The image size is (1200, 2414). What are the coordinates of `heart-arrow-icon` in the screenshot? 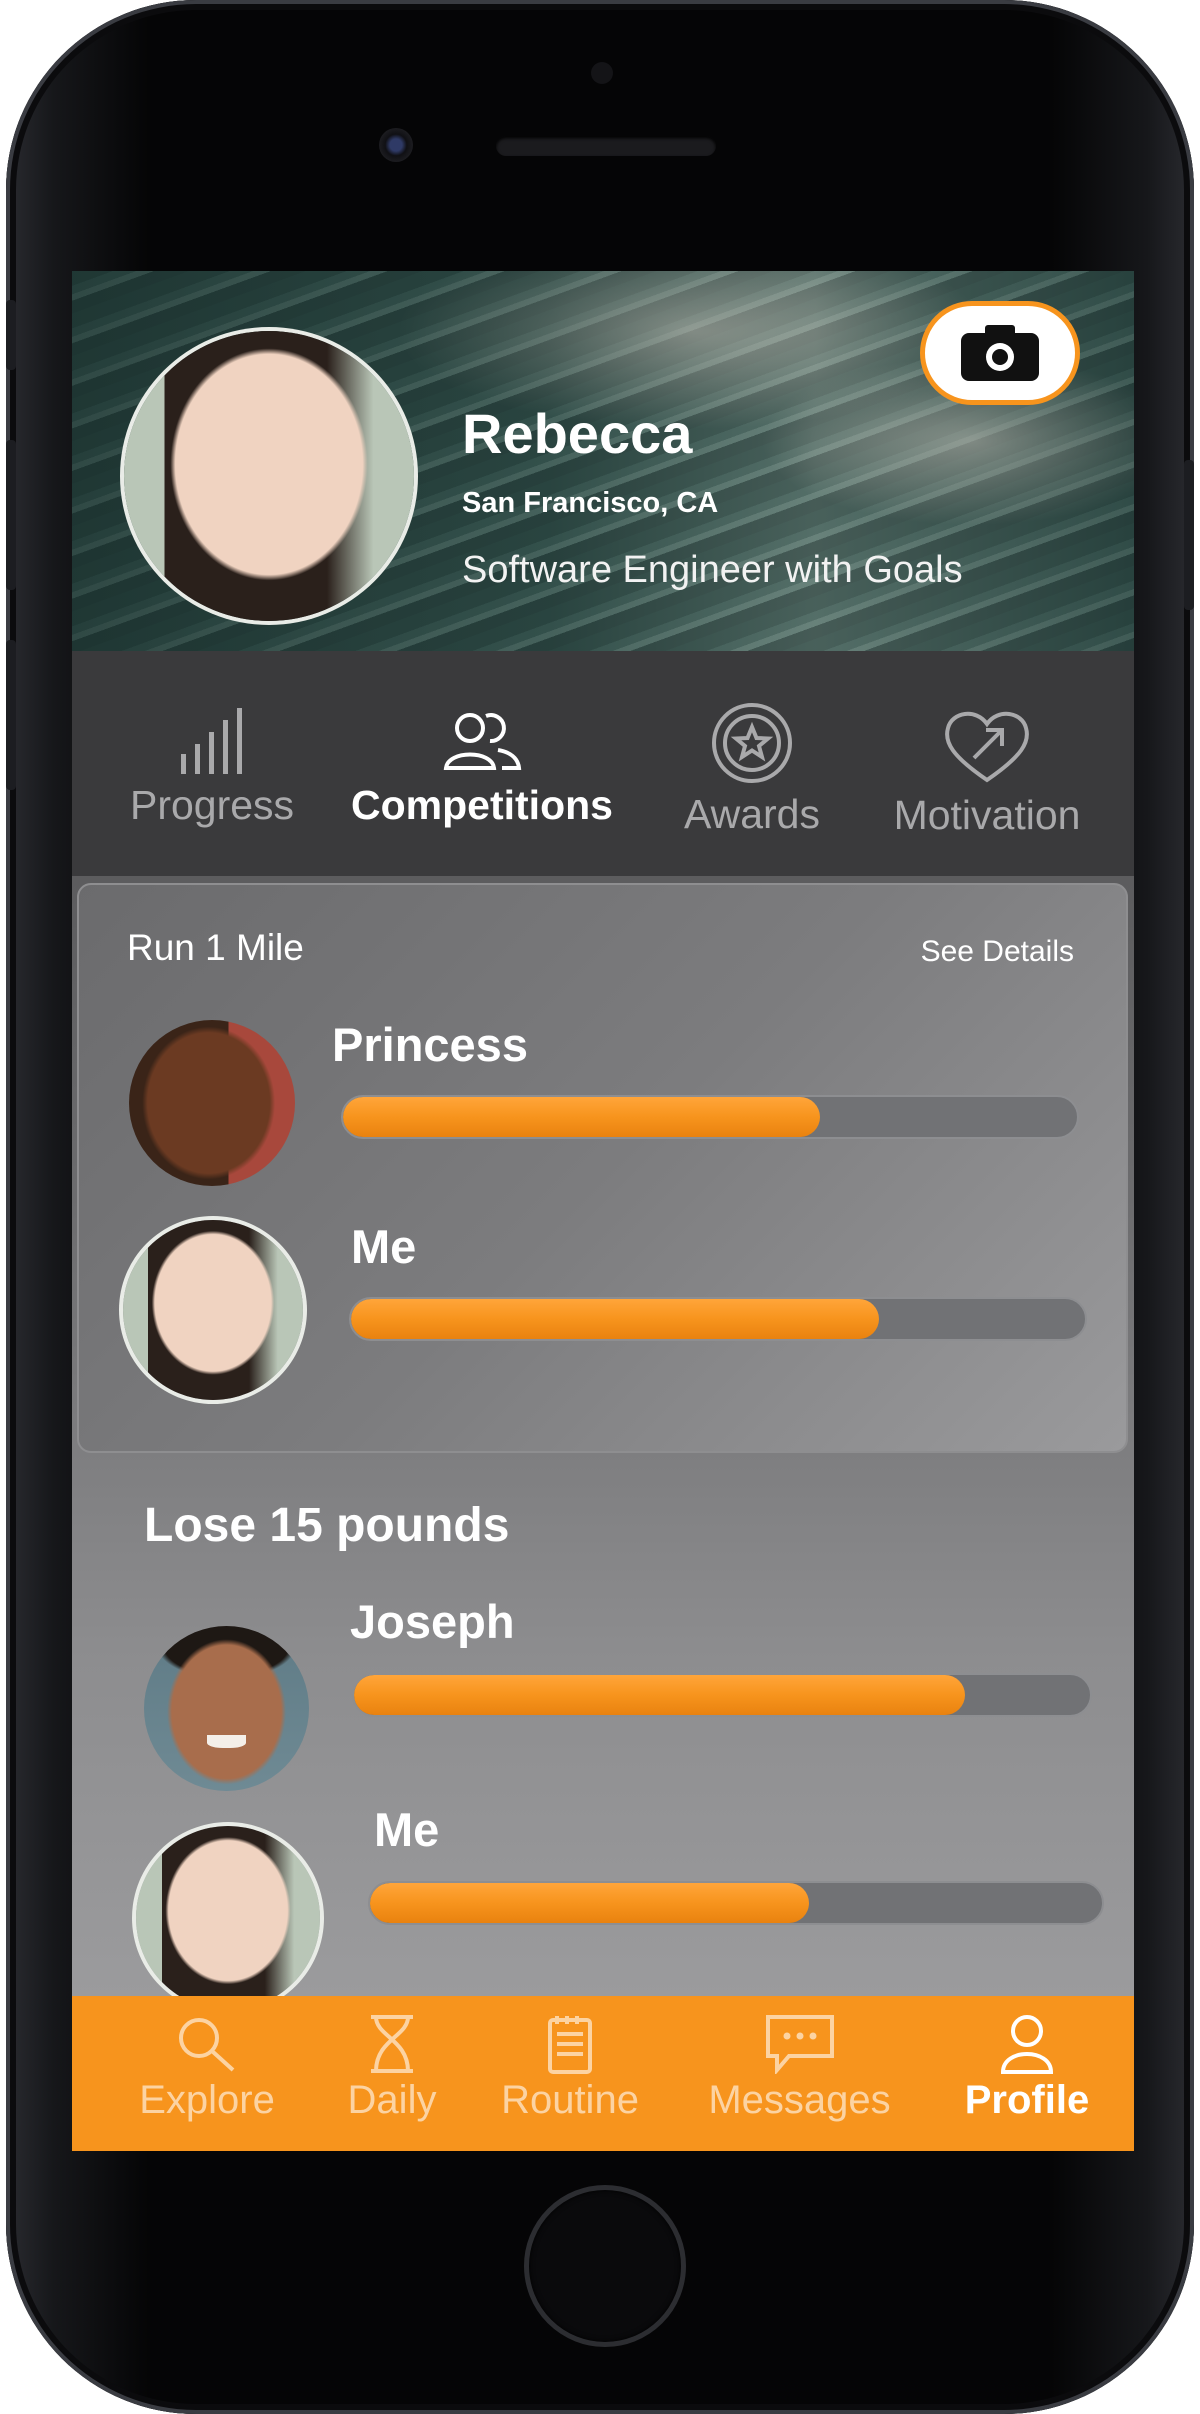 It's located at (987, 747).